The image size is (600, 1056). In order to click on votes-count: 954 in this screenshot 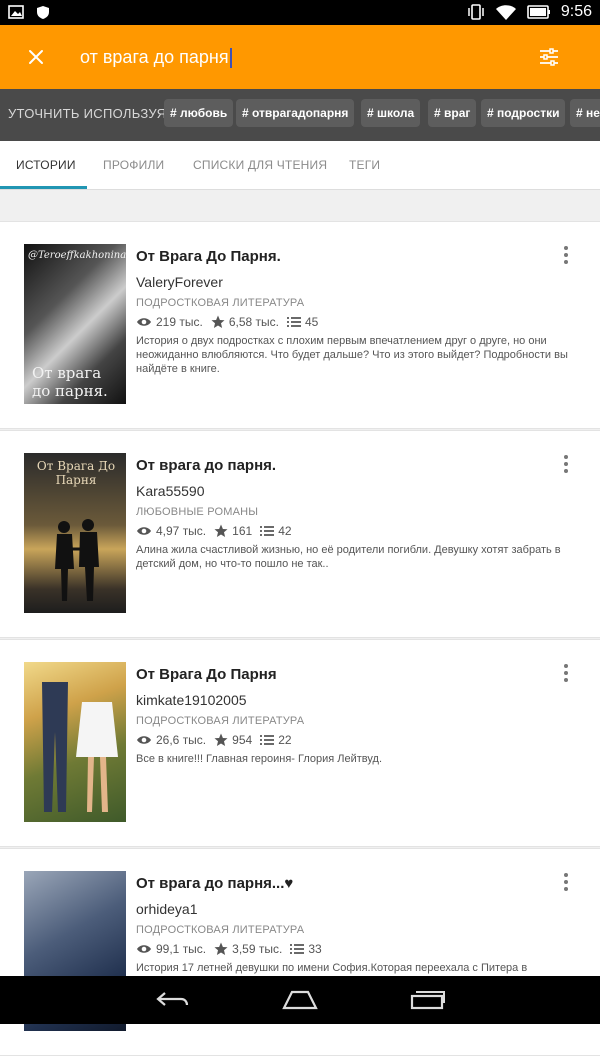, I will do `click(242, 740)`.